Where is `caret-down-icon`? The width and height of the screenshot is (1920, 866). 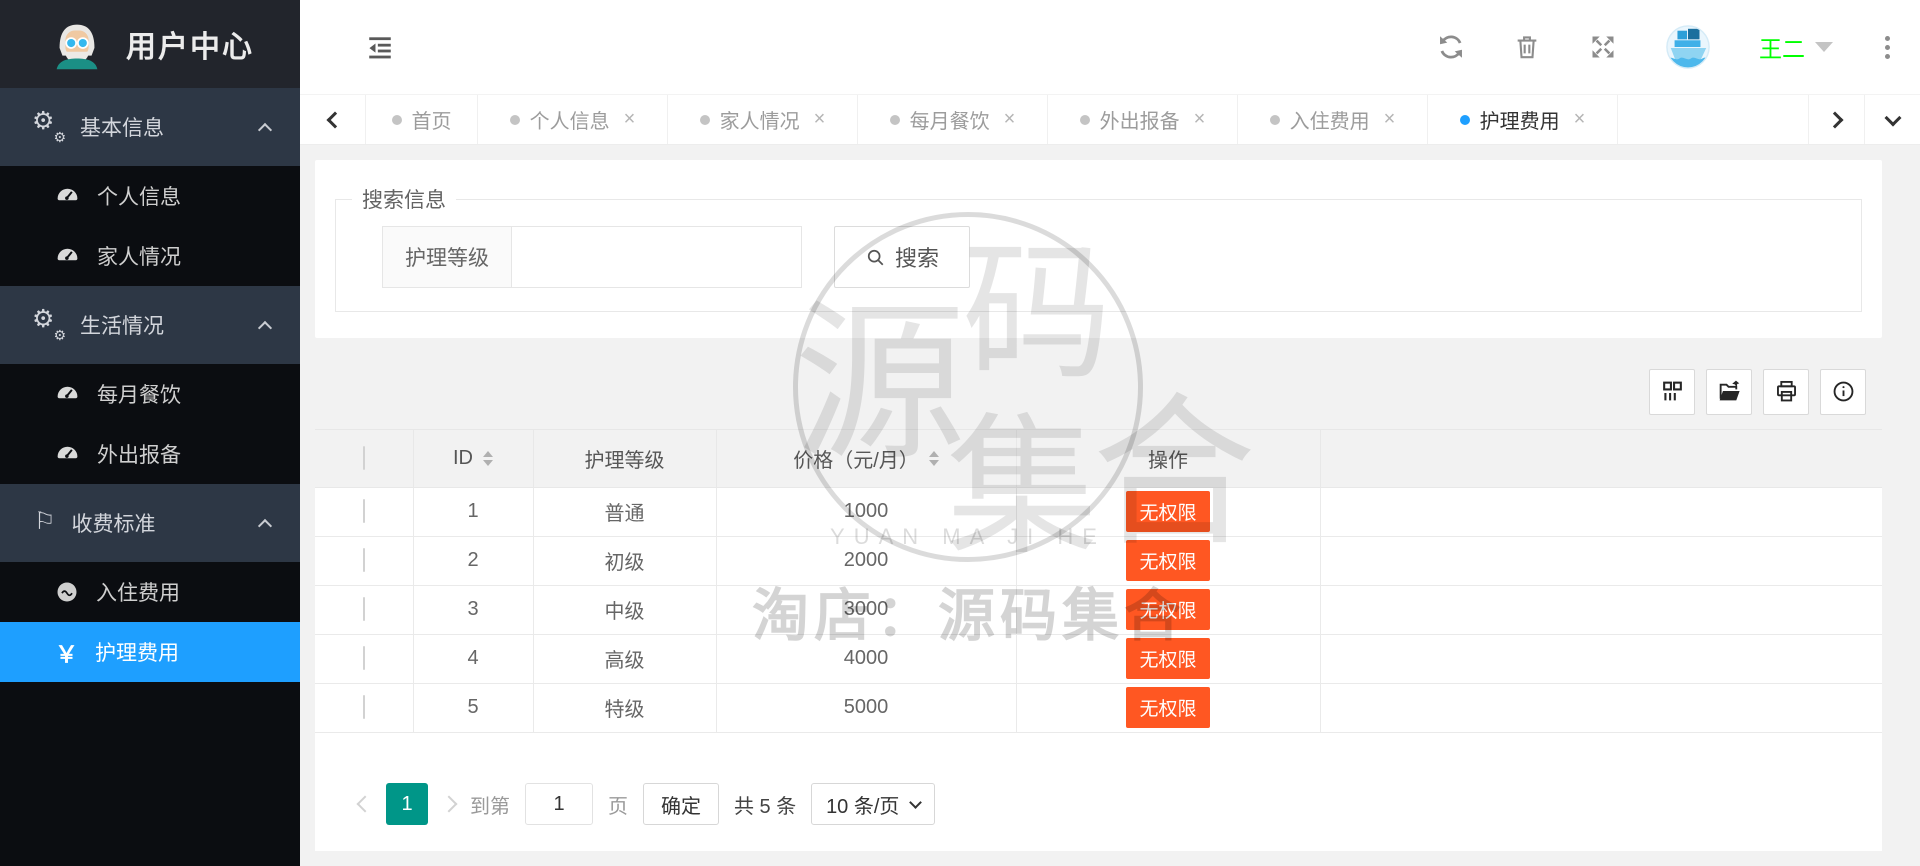
caret-down-icon is located at coordinates (1824, 47).